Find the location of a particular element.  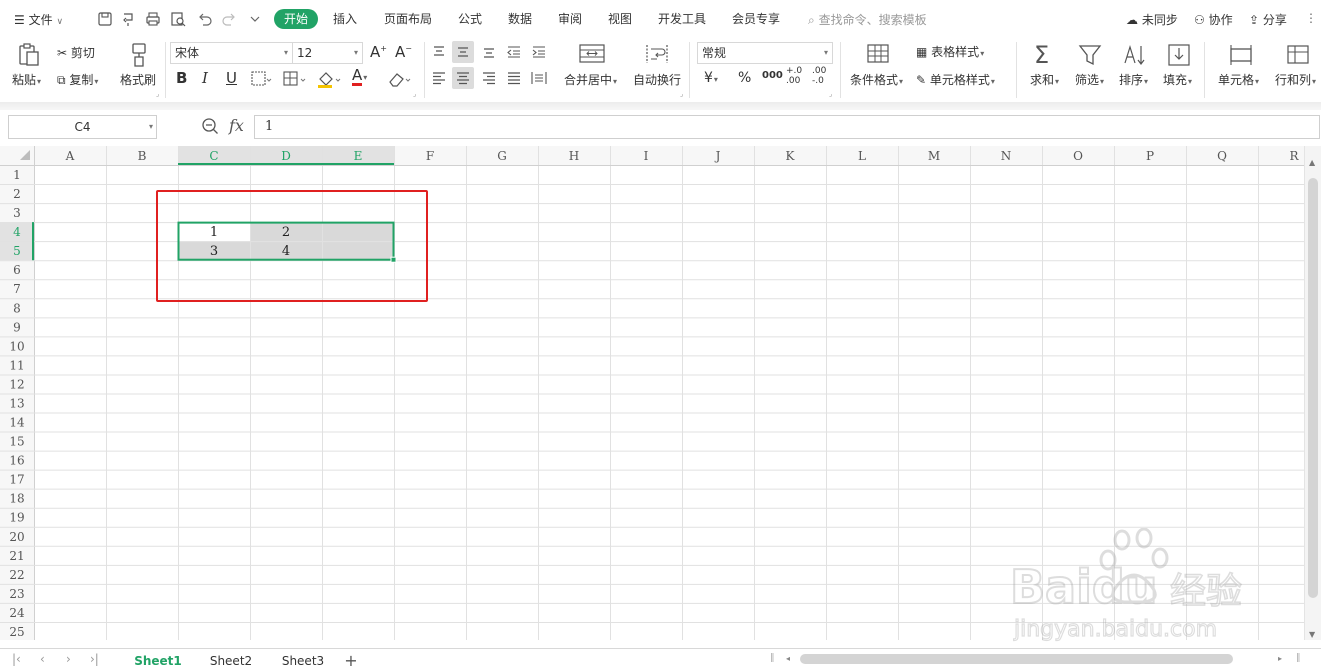

conditional-format-icon is located at coordinates (878, 54).